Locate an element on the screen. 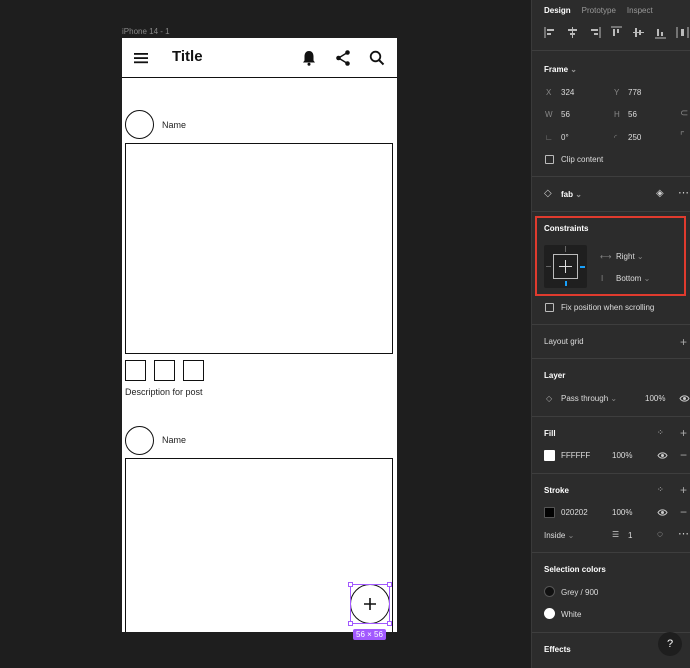 Image resolution: width=690 pixels, height=668 pixels. stroke-weight-icon: ☰ is located at coordinates (616, 534).